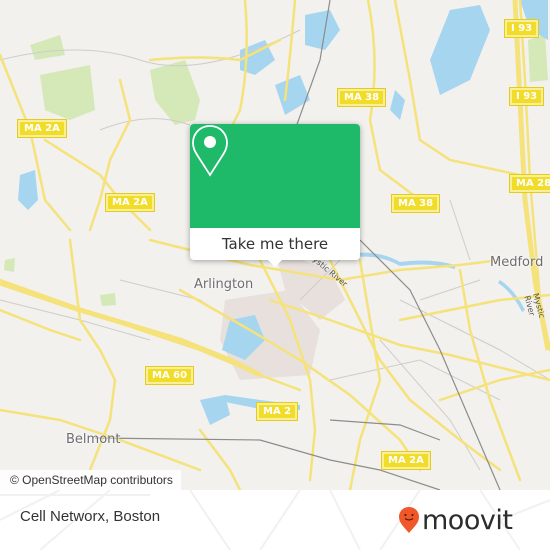 The height and width of the screenshot is (550, 550). What do you see at coordinates (277, 411) in the screenshot?
I see `road-shield: MA 2` at bounding box center [277, 411].